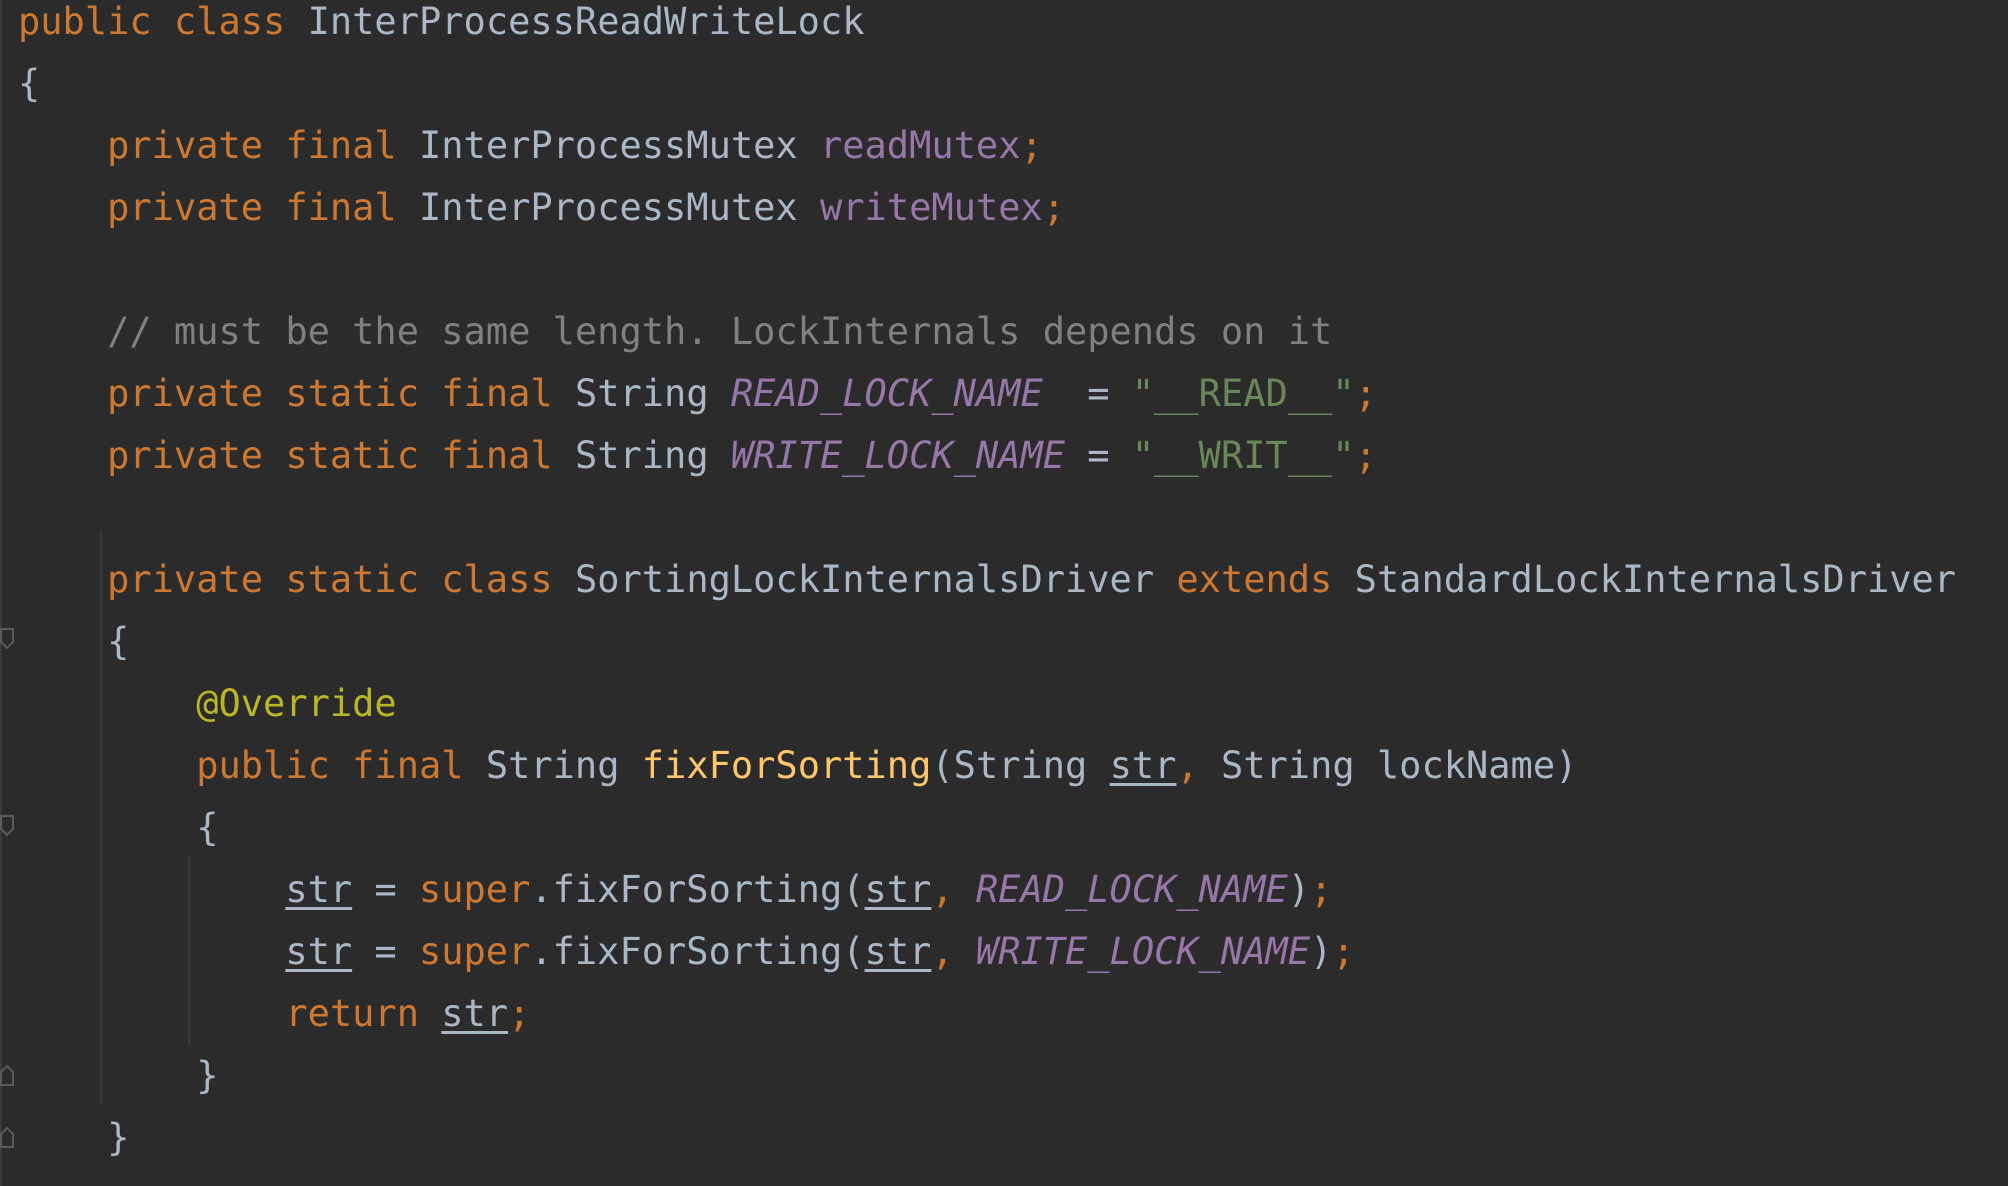  What do you see at coordinates (1466, 765) in the screenshot?
I see `parameter-name: lockName` at bounding box center [1466, 765].